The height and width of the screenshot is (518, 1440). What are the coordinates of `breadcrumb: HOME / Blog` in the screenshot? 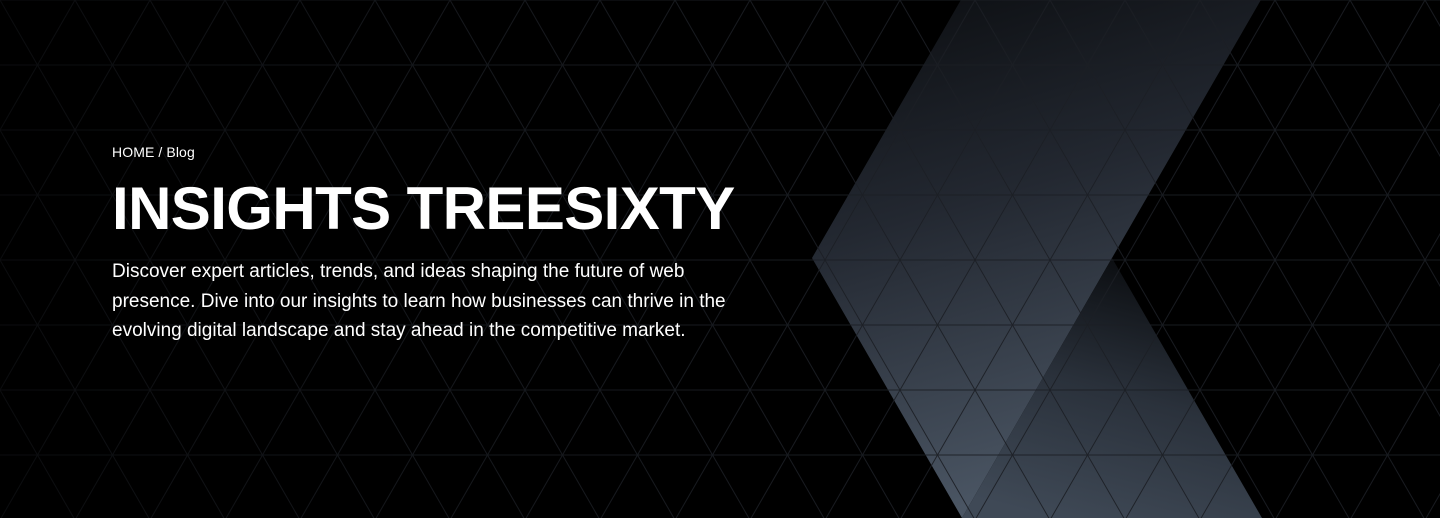 It's located at (452, 152).